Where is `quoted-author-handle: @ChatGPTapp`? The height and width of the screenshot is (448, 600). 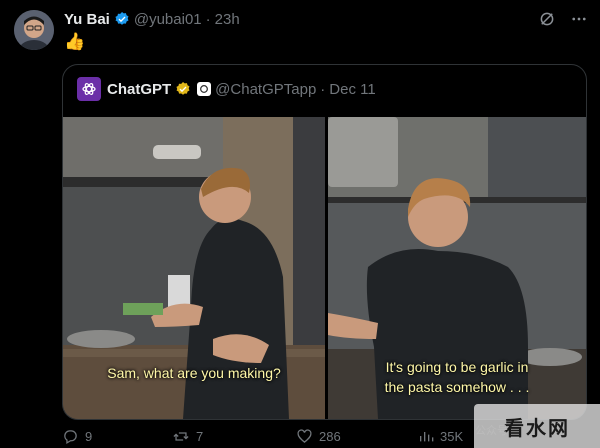 quoted-author-handle: @ChatGPTapp is located at coordinates (265, 89).